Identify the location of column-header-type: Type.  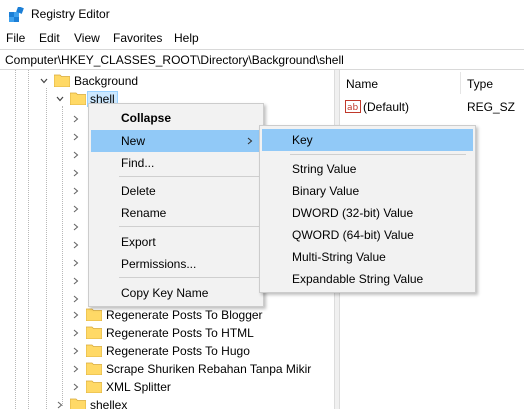
(480, 84).